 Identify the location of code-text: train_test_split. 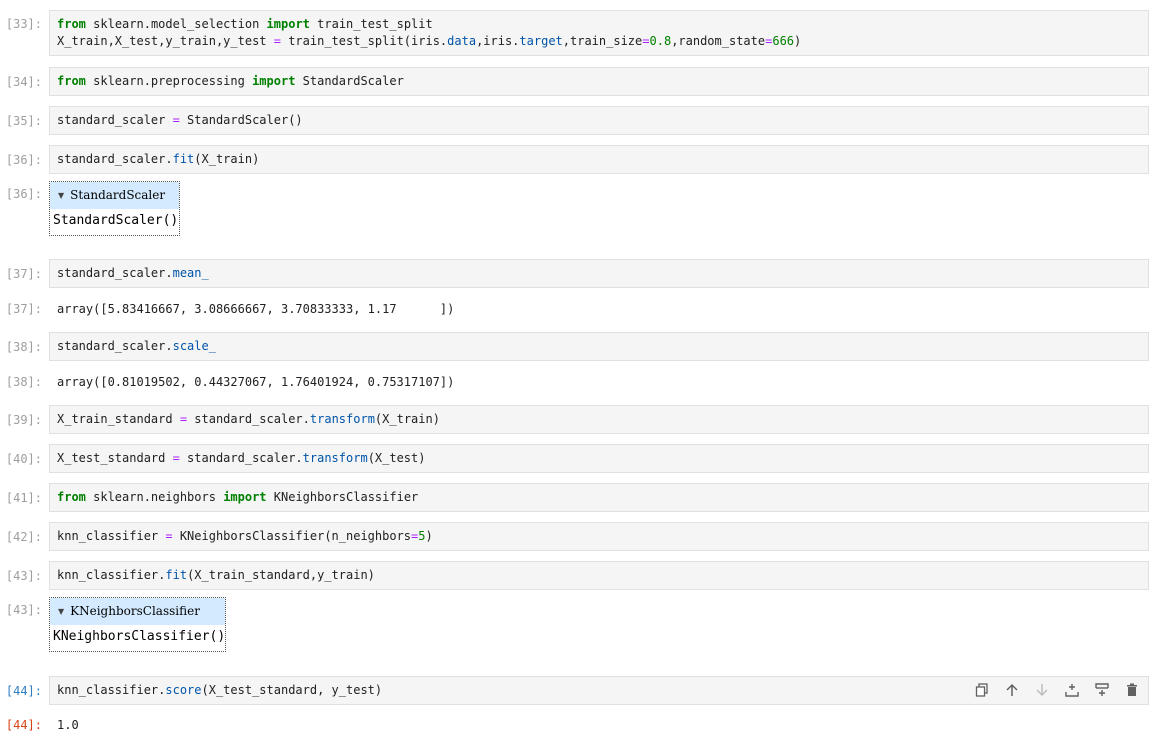
(375, 24).